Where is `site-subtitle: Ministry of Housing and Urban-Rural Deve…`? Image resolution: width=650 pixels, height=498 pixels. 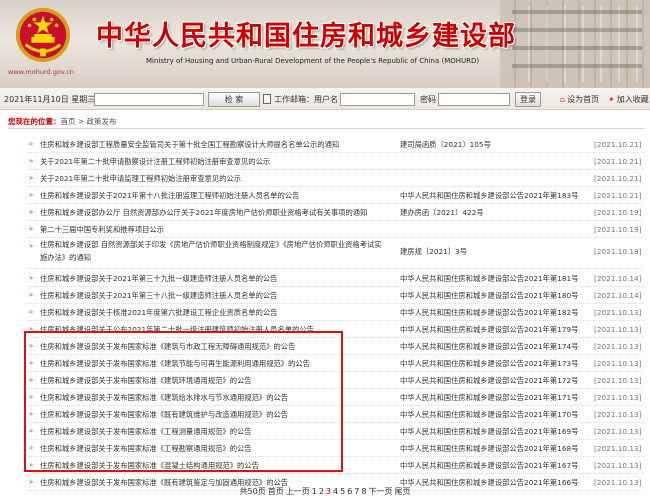 site-subtitle: Ministry of Housing and Urban-Rural Deve… is located at coordinates (313, 61).